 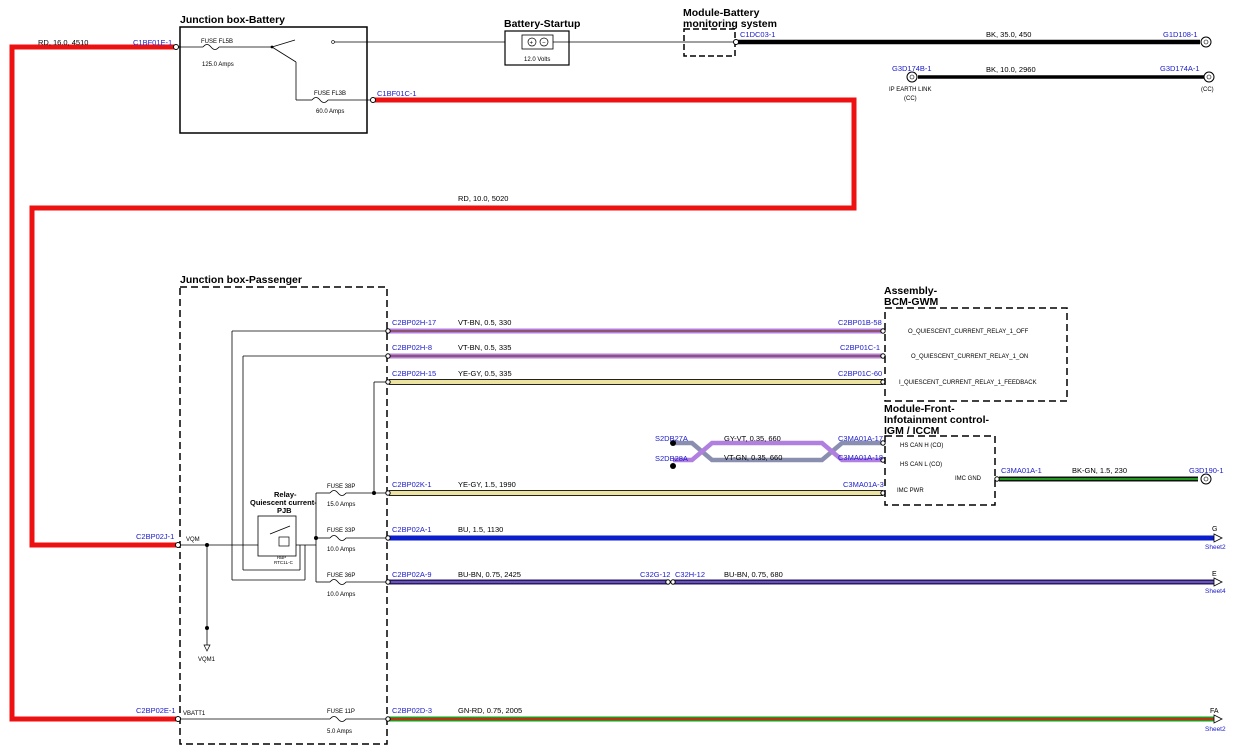 What do you see at coordinates (863, 484) in the screenshot?
I see `connector-c3ma3: C3MA01A-3` at bounding box center [863, 484].